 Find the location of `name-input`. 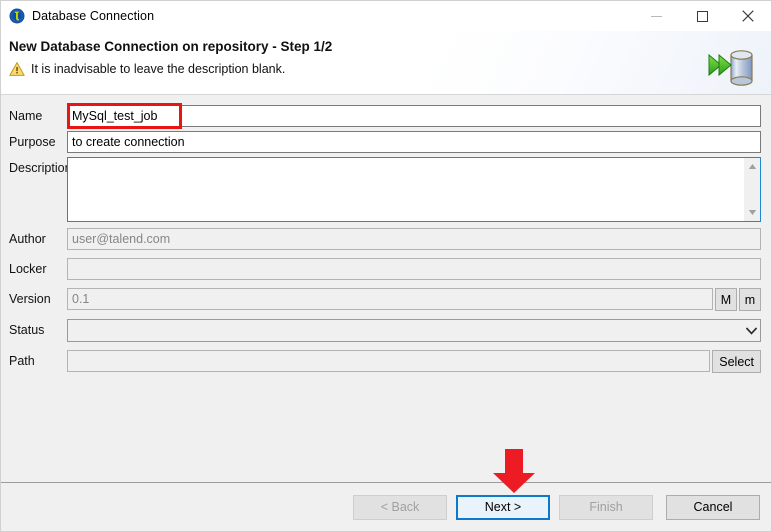

name-input is located at coordinates (414, 116).